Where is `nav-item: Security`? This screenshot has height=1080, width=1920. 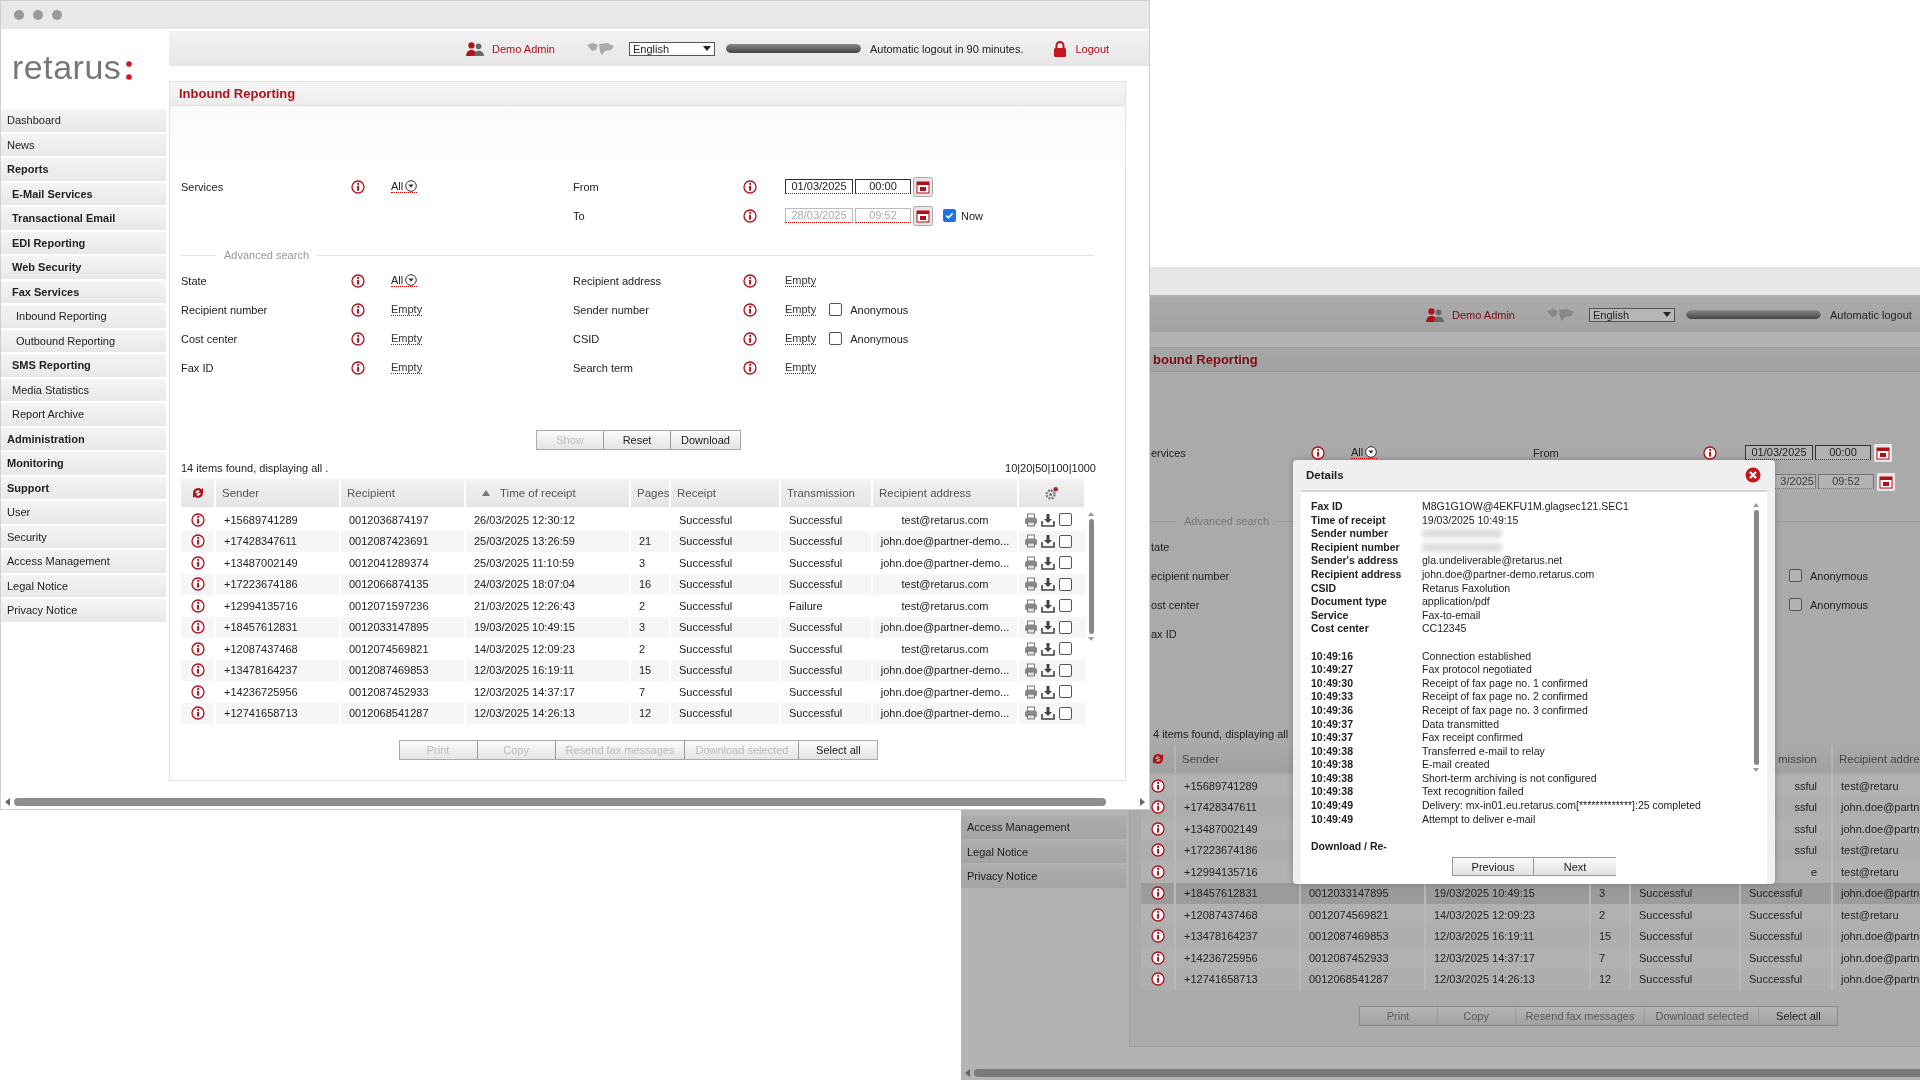
nav-item: Security is located at coordinates (83, 536).